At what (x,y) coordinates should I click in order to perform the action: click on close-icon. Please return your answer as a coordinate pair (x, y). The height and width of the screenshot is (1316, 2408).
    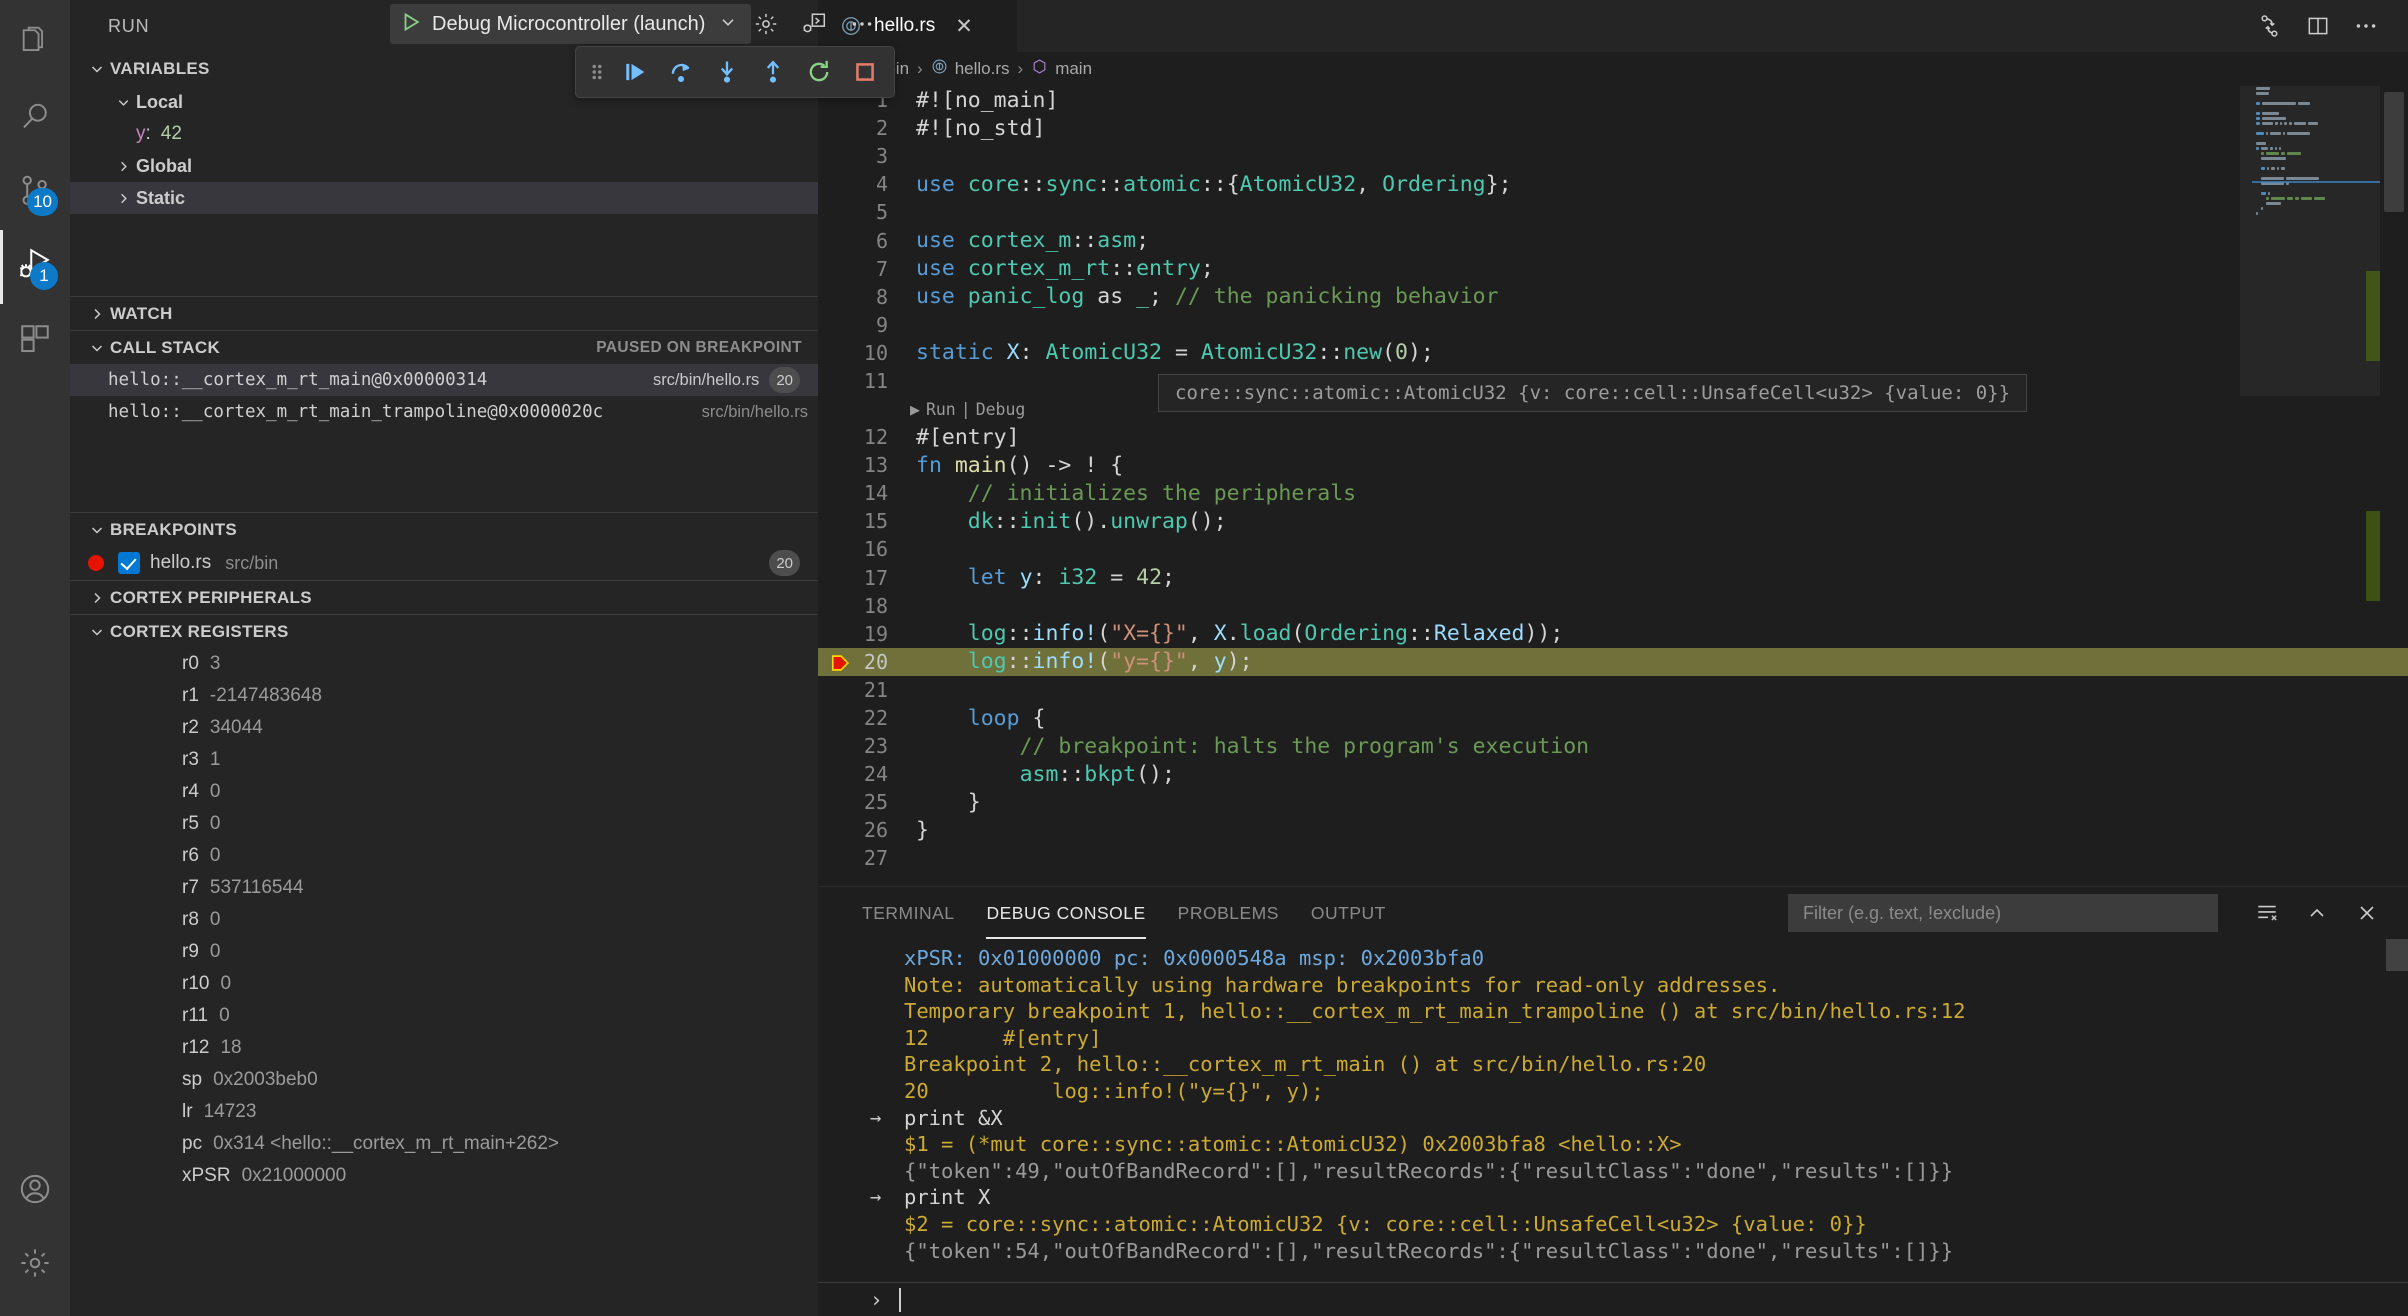
    Looking at the image, I should click on (2367, 913).